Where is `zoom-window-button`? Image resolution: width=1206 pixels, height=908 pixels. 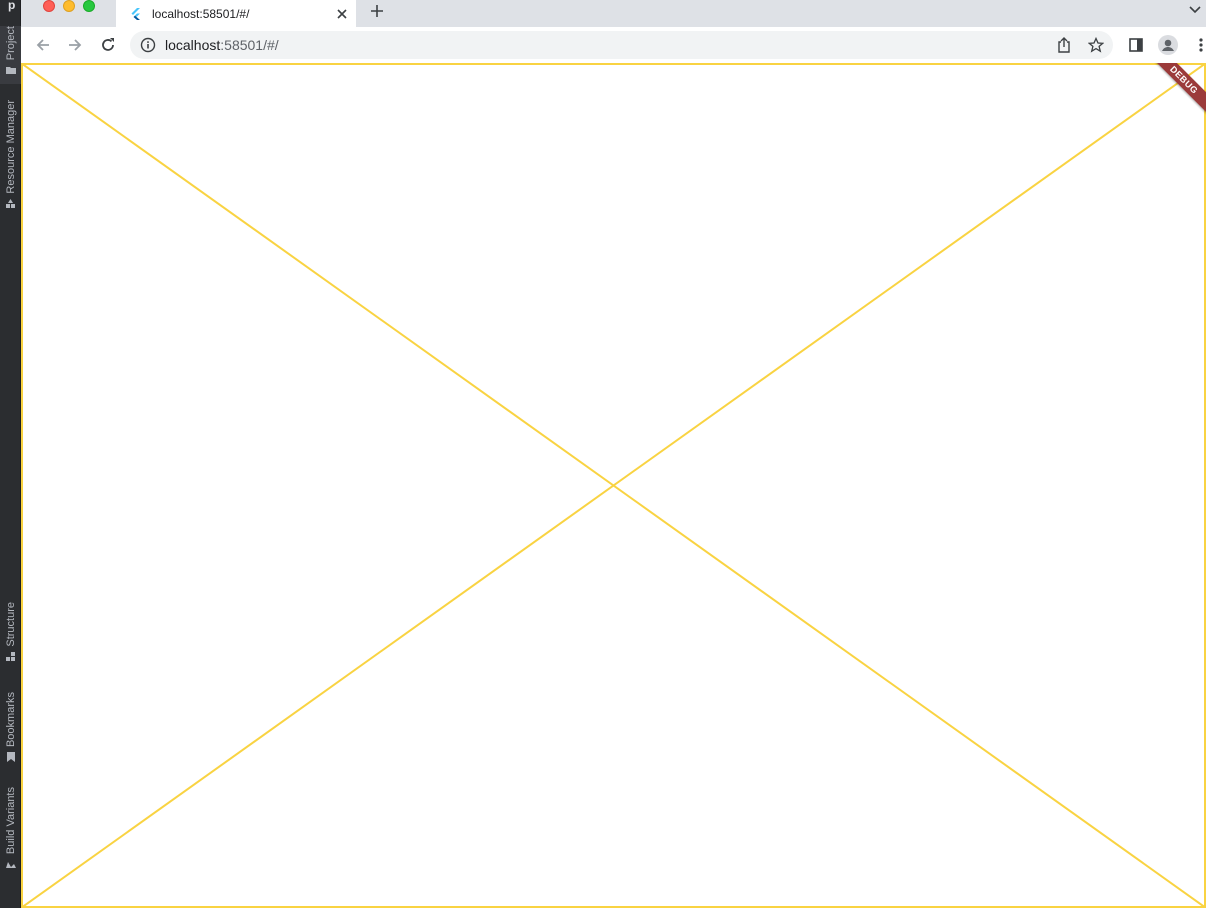 zoom-window-button is located at coordinates (89, 6).